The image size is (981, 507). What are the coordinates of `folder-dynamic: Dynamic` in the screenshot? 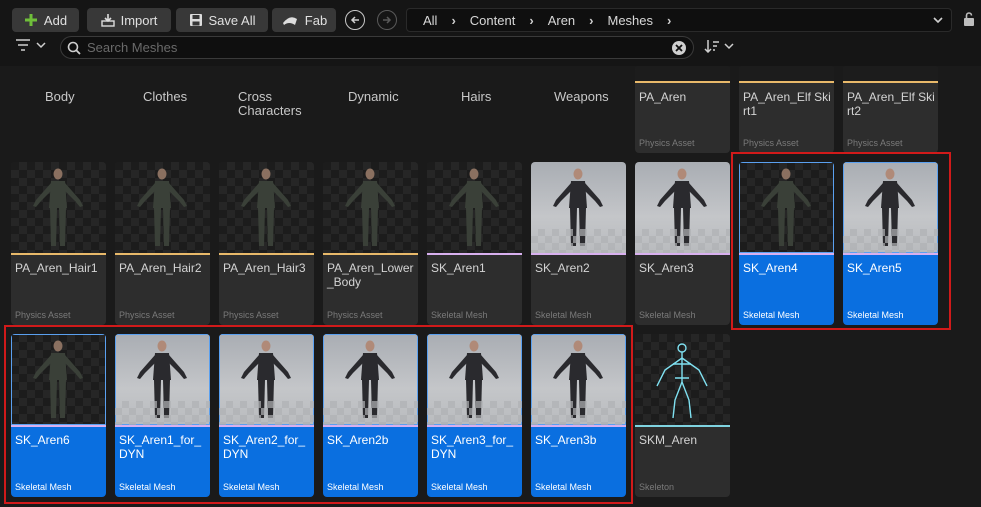 It's located at (396, 97).